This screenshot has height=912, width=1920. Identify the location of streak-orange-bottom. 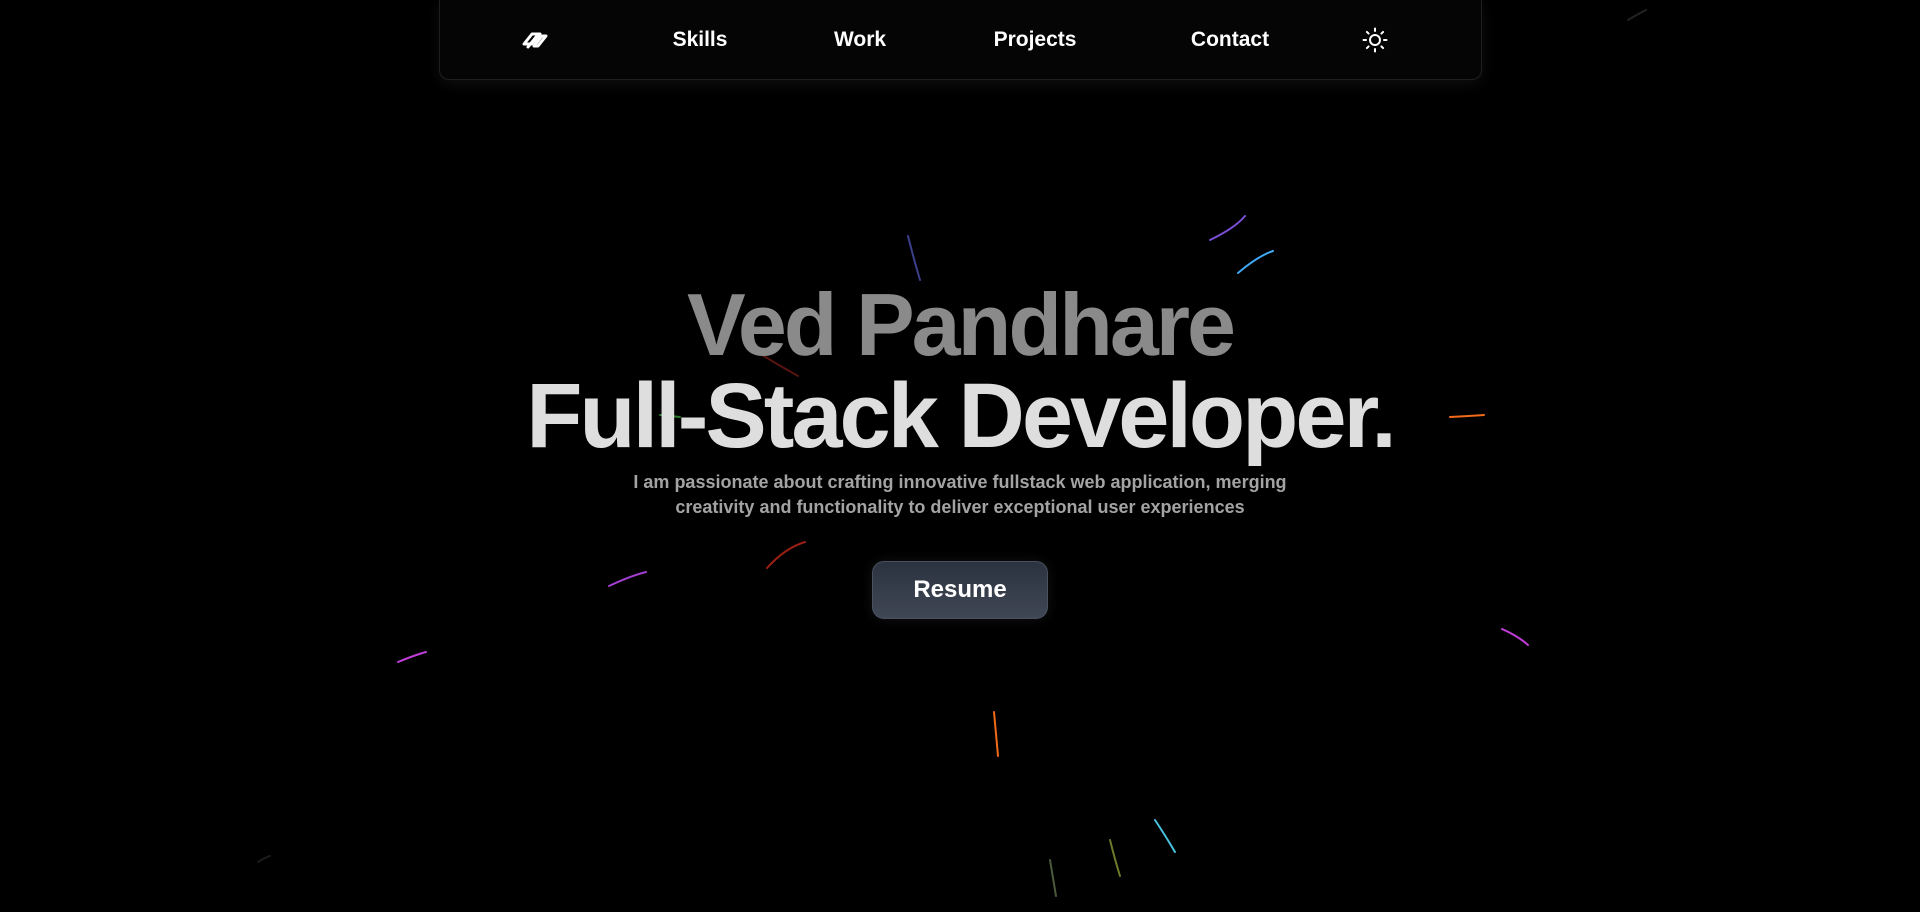
(996, 734).